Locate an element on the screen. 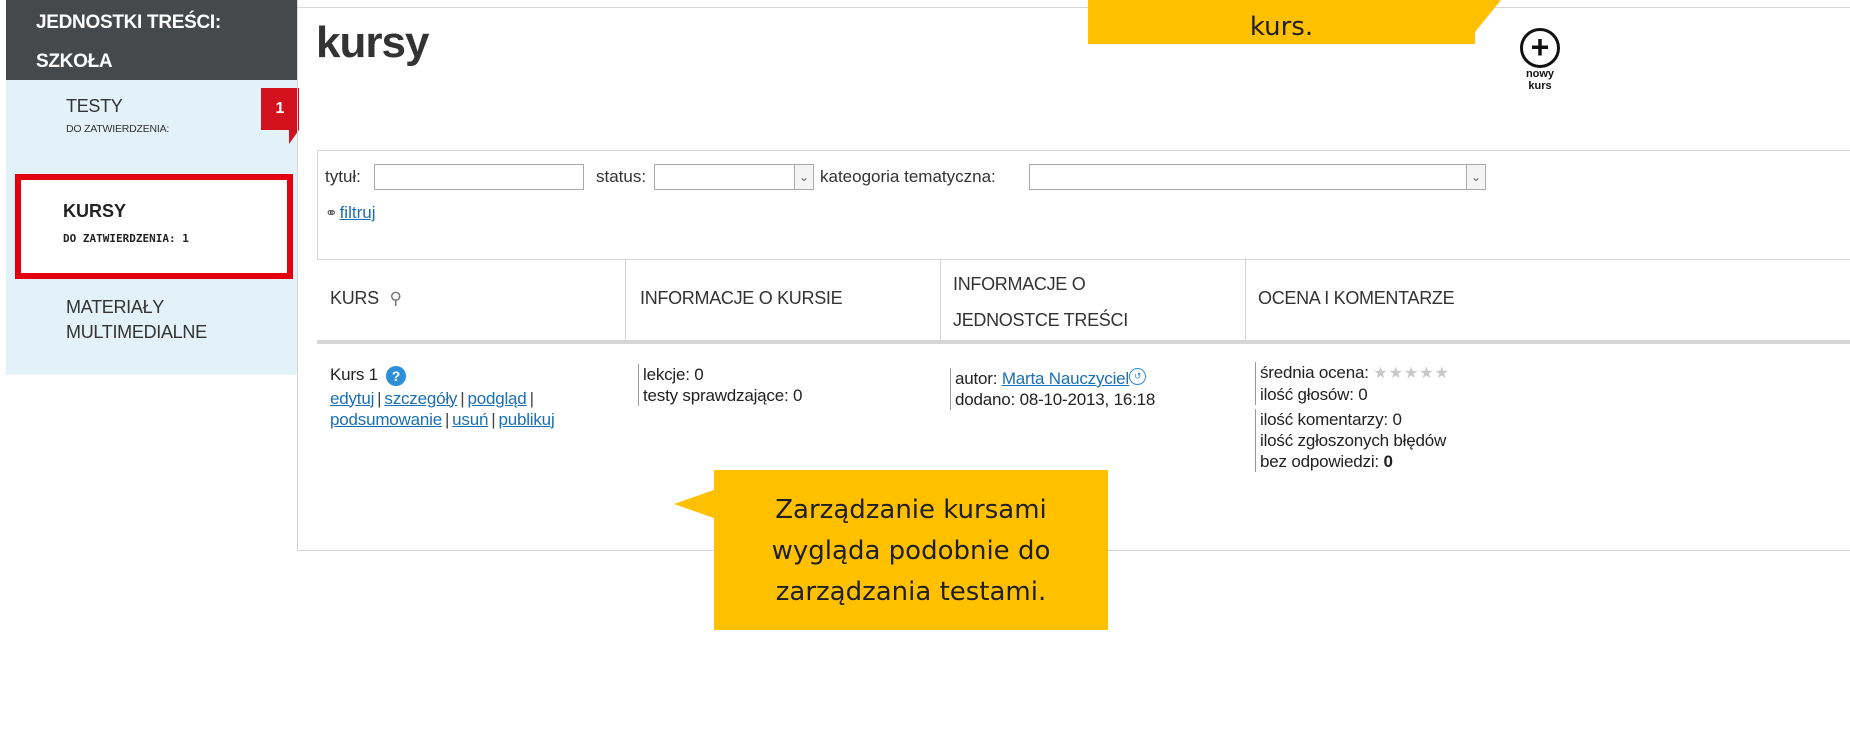 This screenshot has height=737, width=1850. category-filter-select: ⌄ is located at coordinates (1257, 177).